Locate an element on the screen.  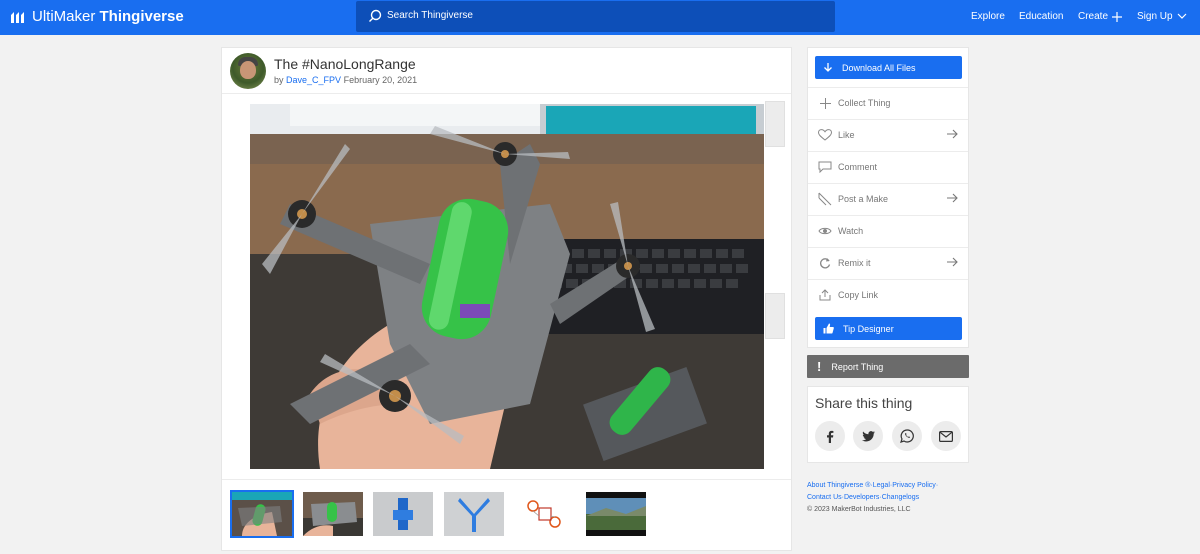
facebook-icon is located at coordinates (830, 436).